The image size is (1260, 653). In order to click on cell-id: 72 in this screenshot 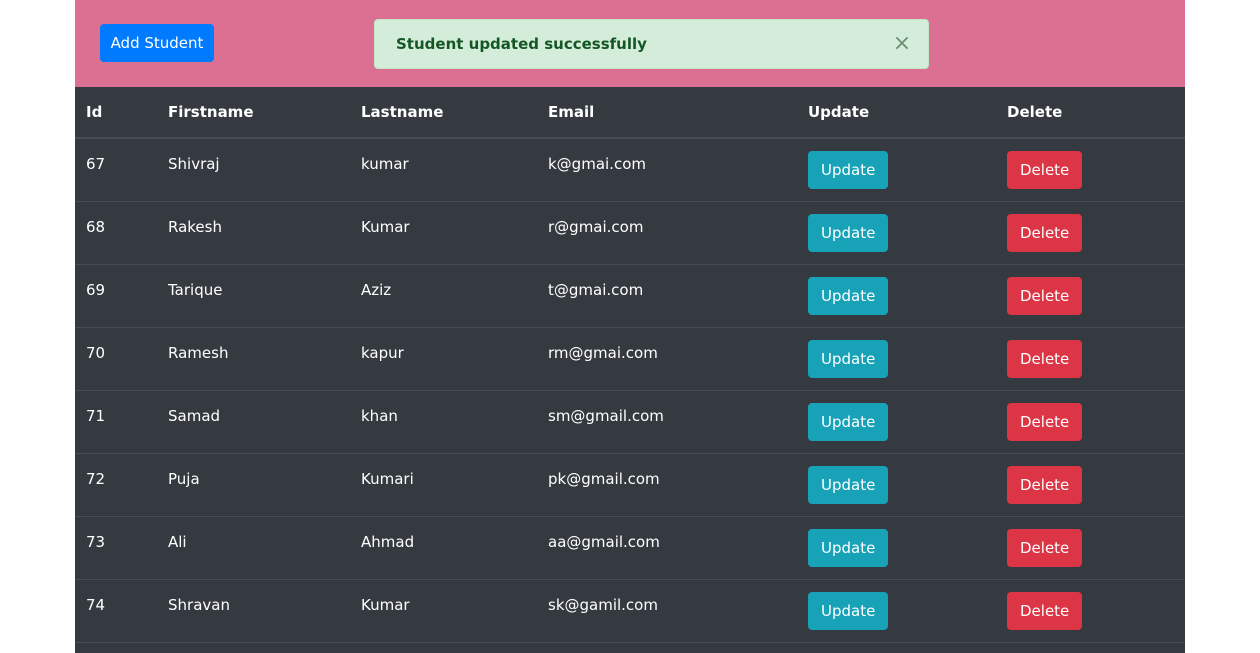, I will do `click(116, 485)`.